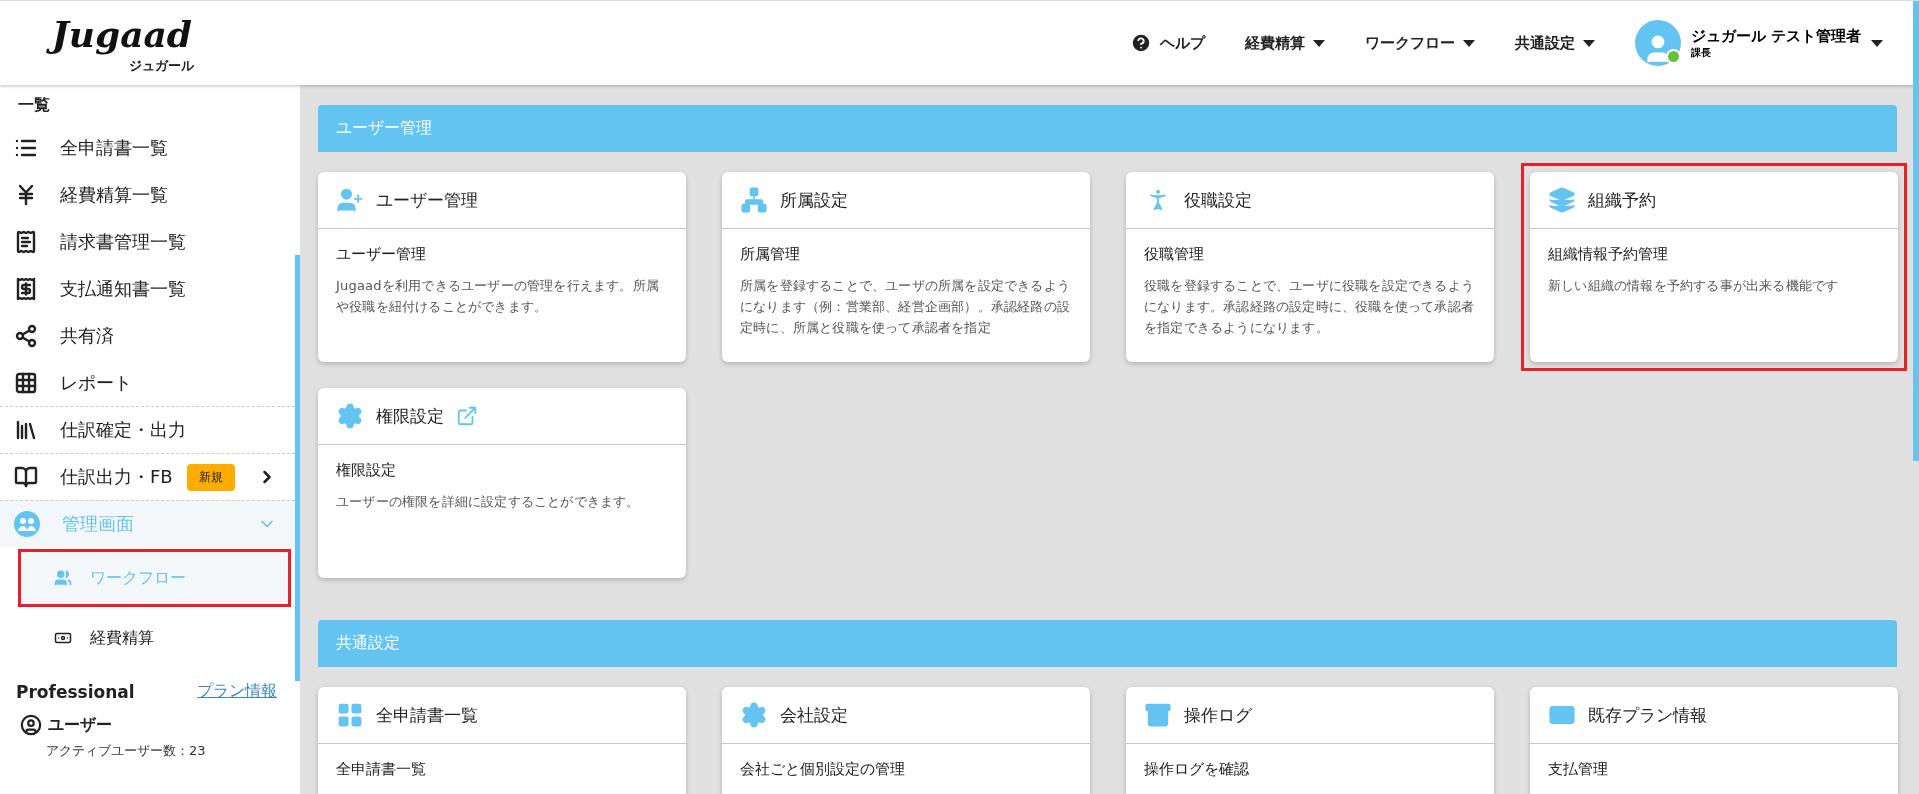 This screenshot has height=794, width=1919. What do you see at coordinates (26, 430) in the screenshot?
I see `library-icon` at bounding box center [26, 430].